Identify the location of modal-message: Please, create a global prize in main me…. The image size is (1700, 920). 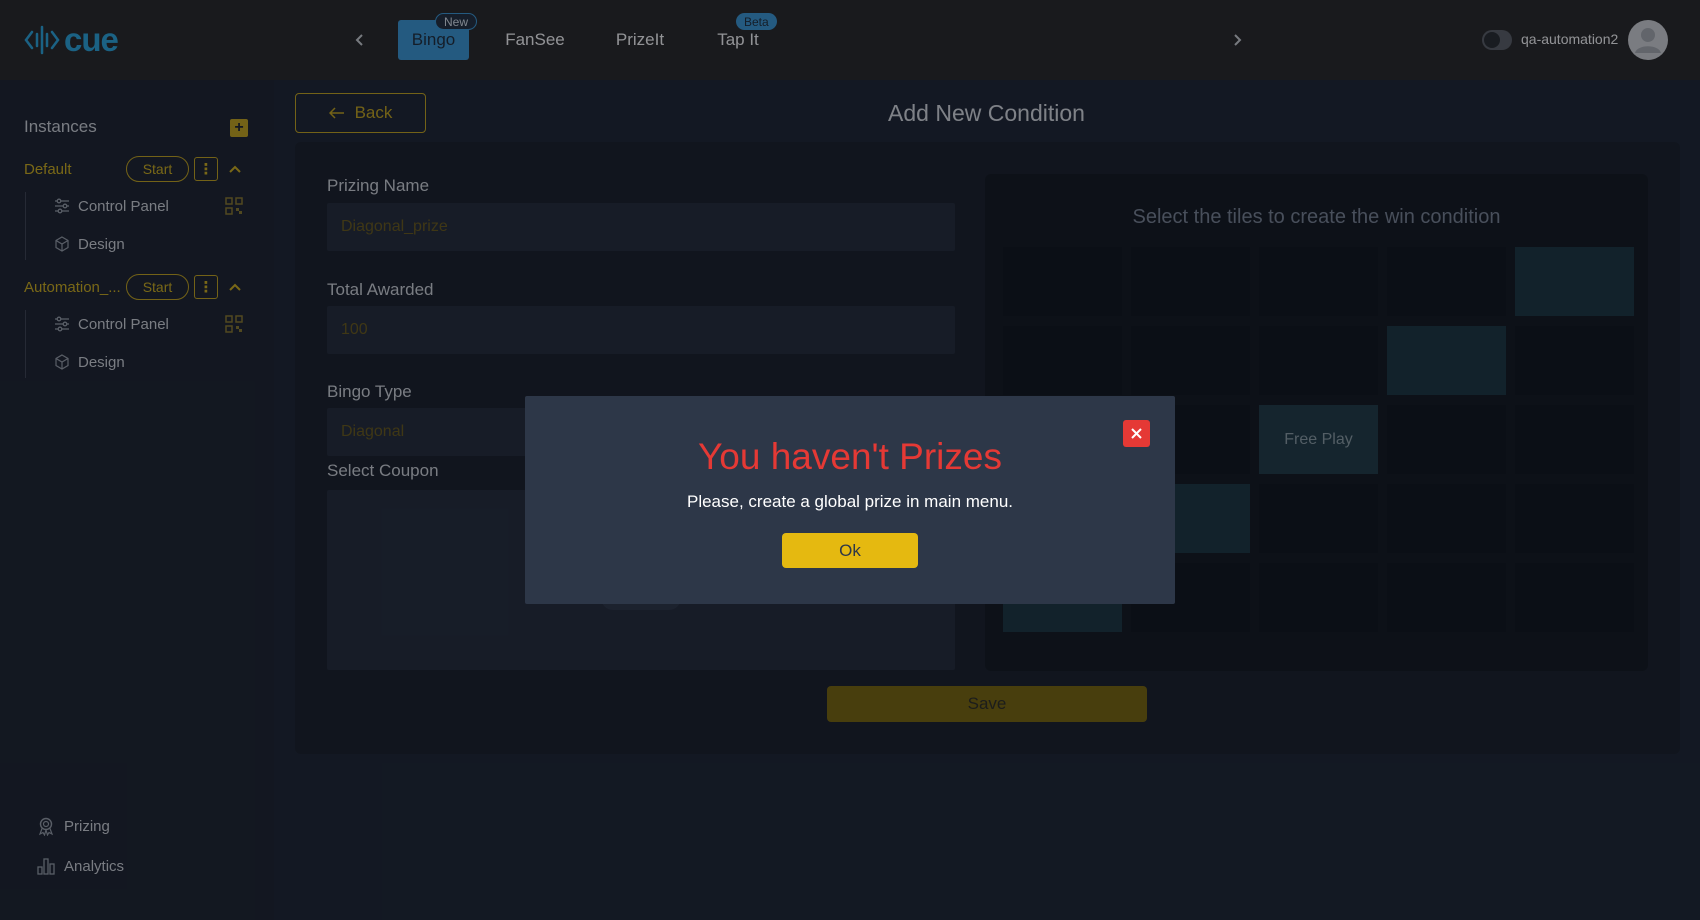
(849, 501).